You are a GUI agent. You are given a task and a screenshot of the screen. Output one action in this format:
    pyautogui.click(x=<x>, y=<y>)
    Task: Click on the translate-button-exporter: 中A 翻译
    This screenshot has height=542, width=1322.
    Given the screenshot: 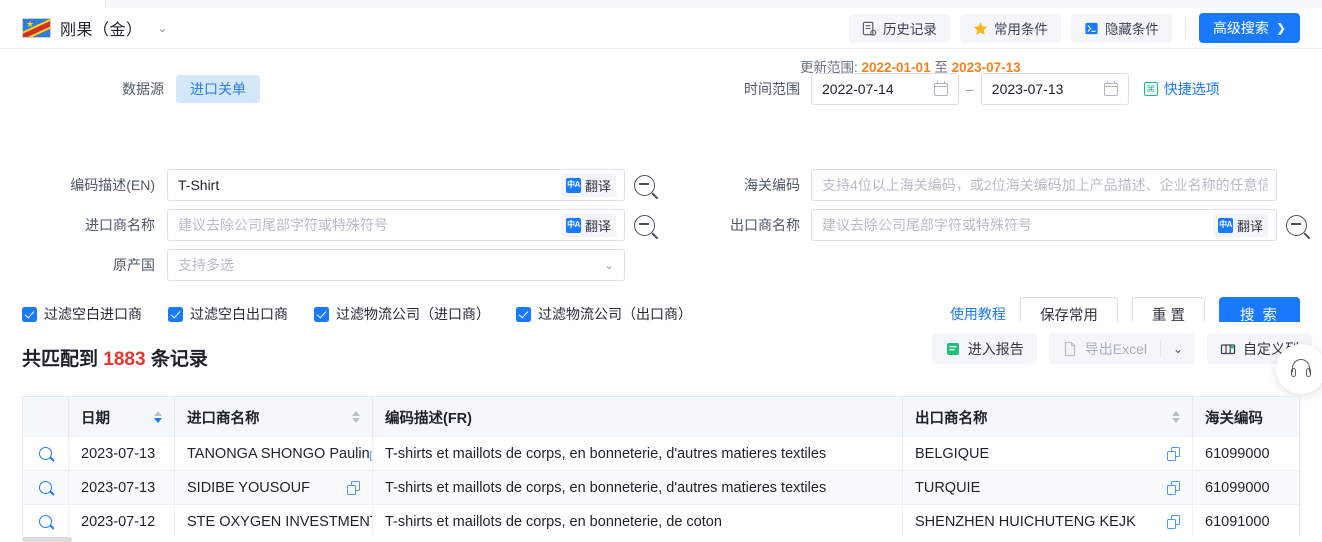 What is the action you would take?
    pyautogui.click(x=1240, y=225)
    